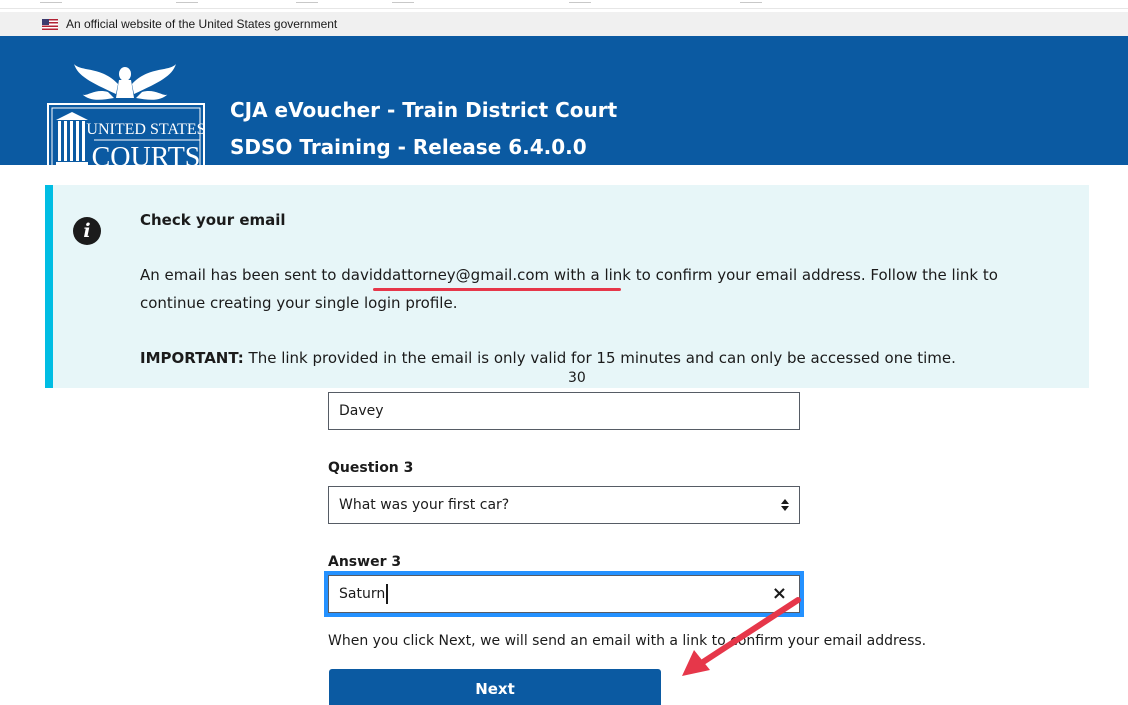 The width and height of the screenshot is (1128, 705). I want to click on question-3-value: What was your first car?, so click(424, 505).